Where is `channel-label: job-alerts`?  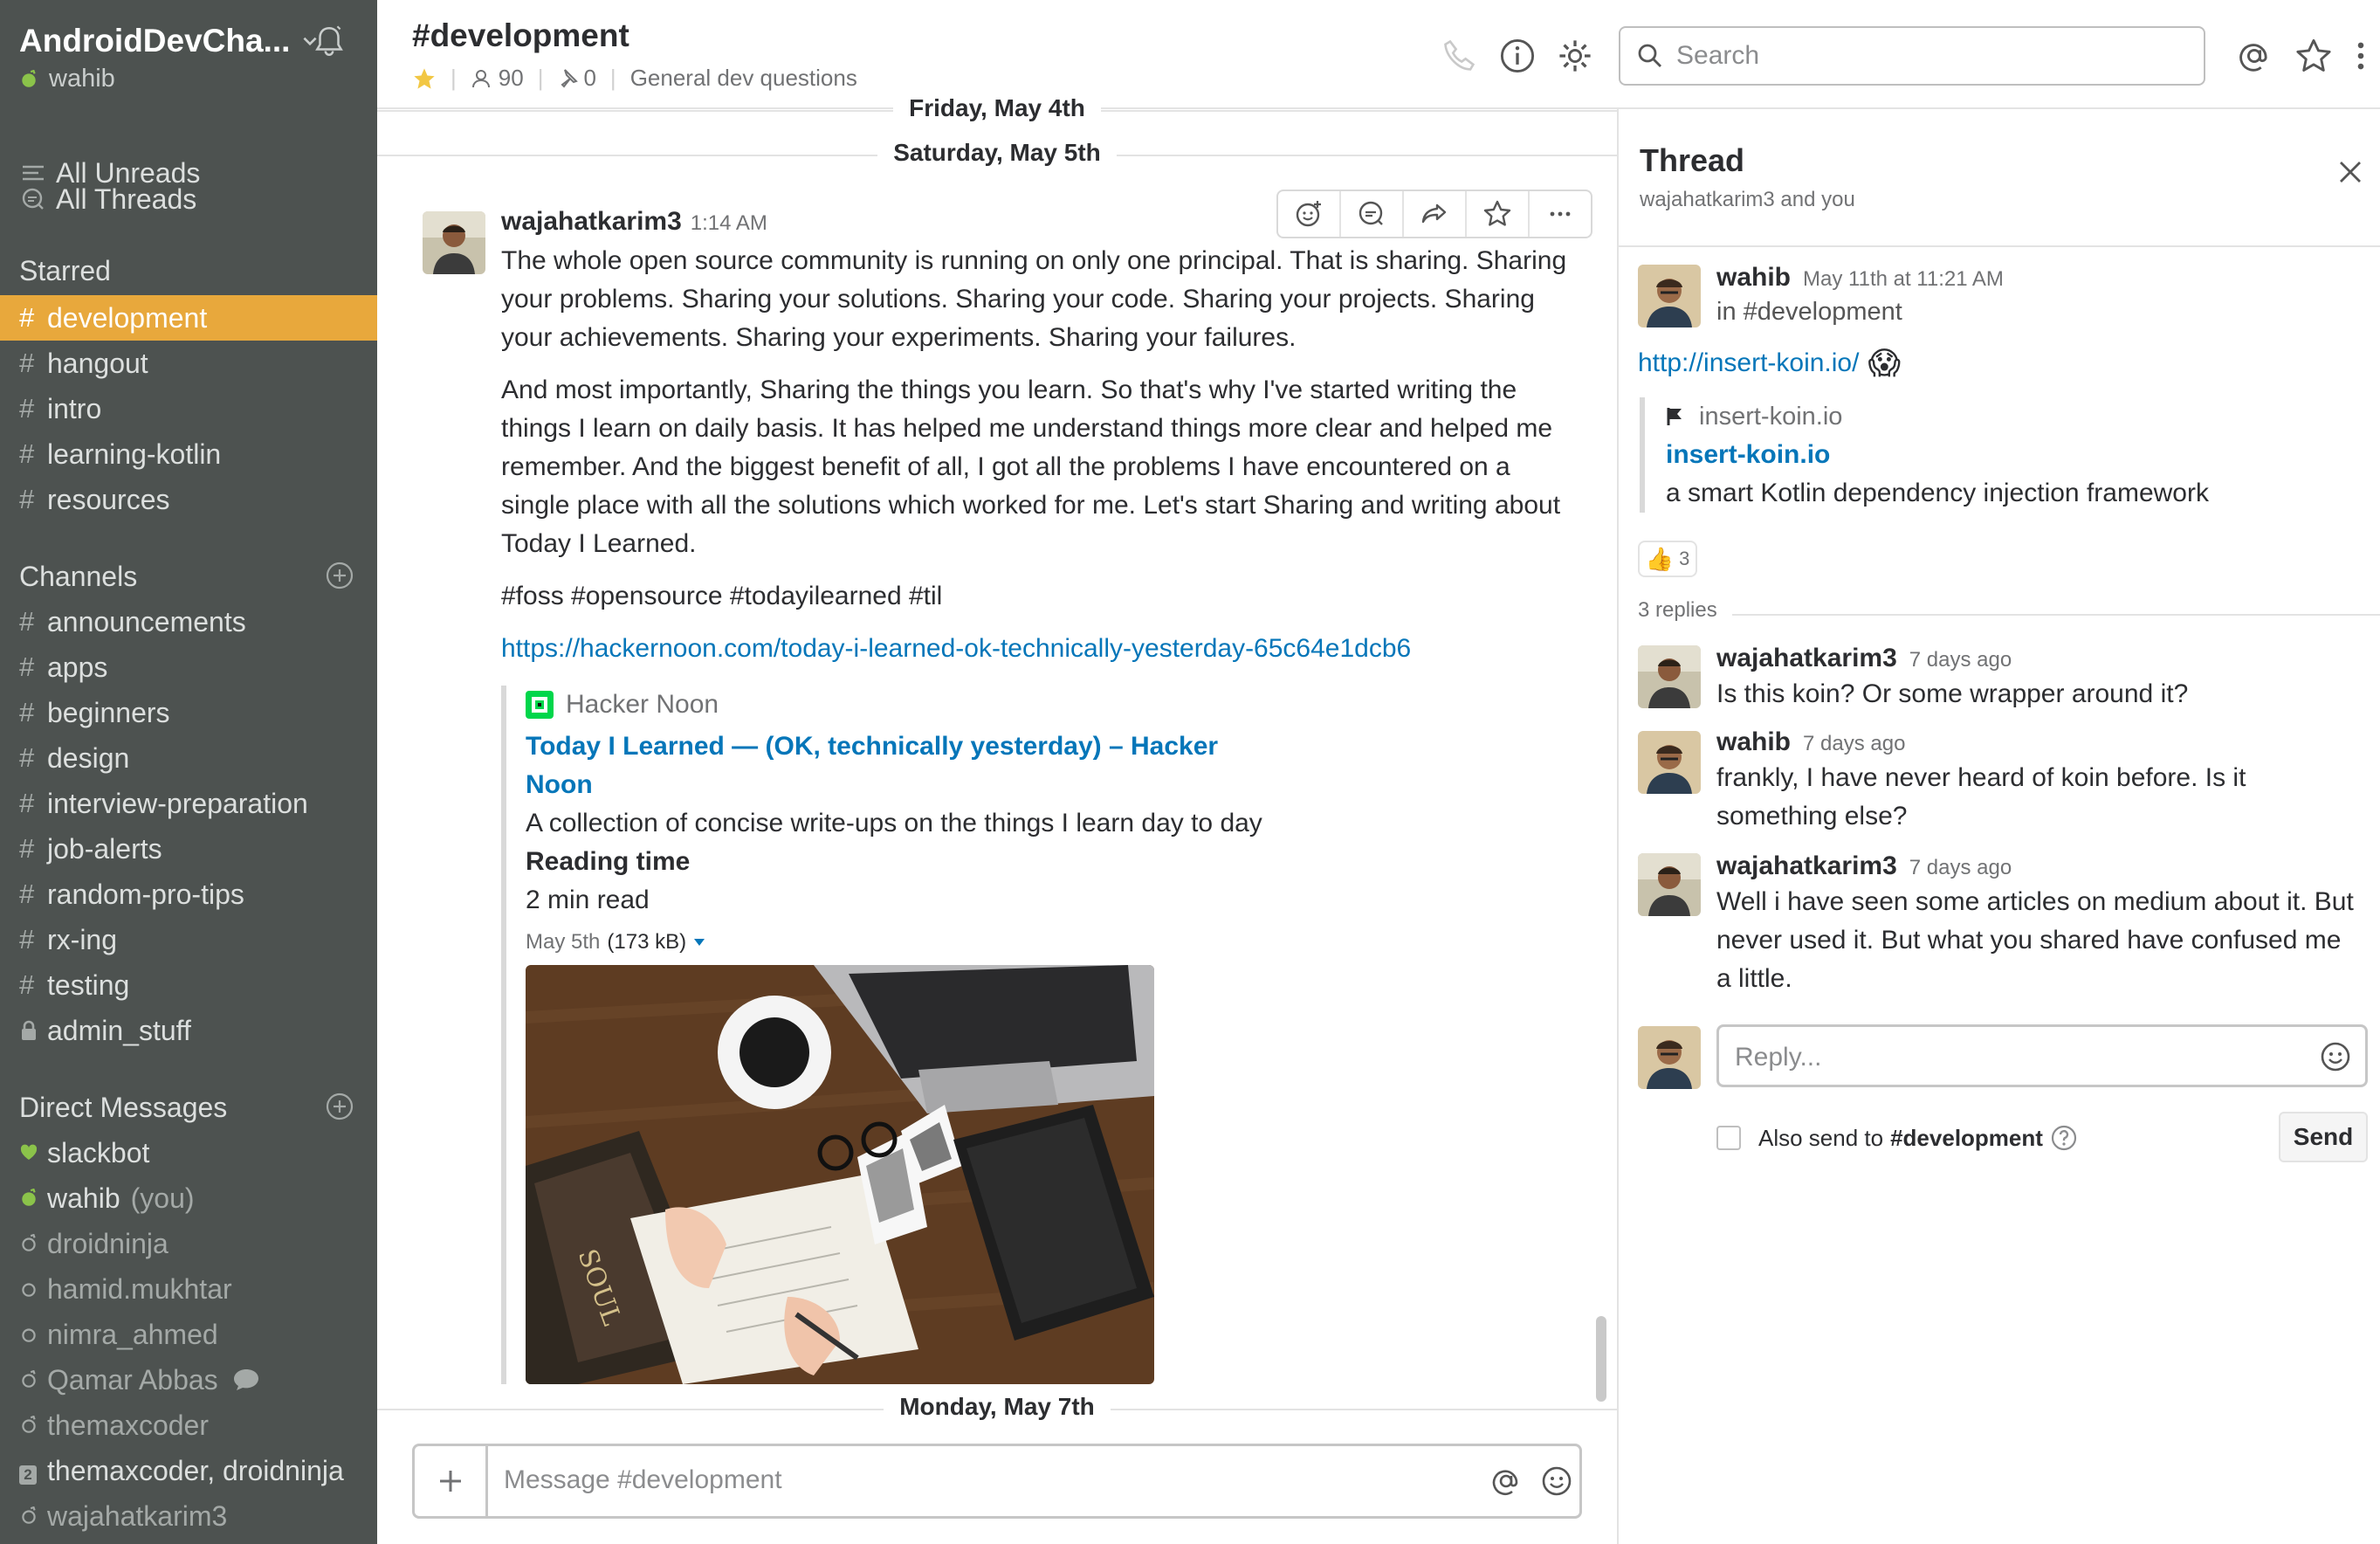 channel-label: job-alerts is located at coordinates (104, 848).